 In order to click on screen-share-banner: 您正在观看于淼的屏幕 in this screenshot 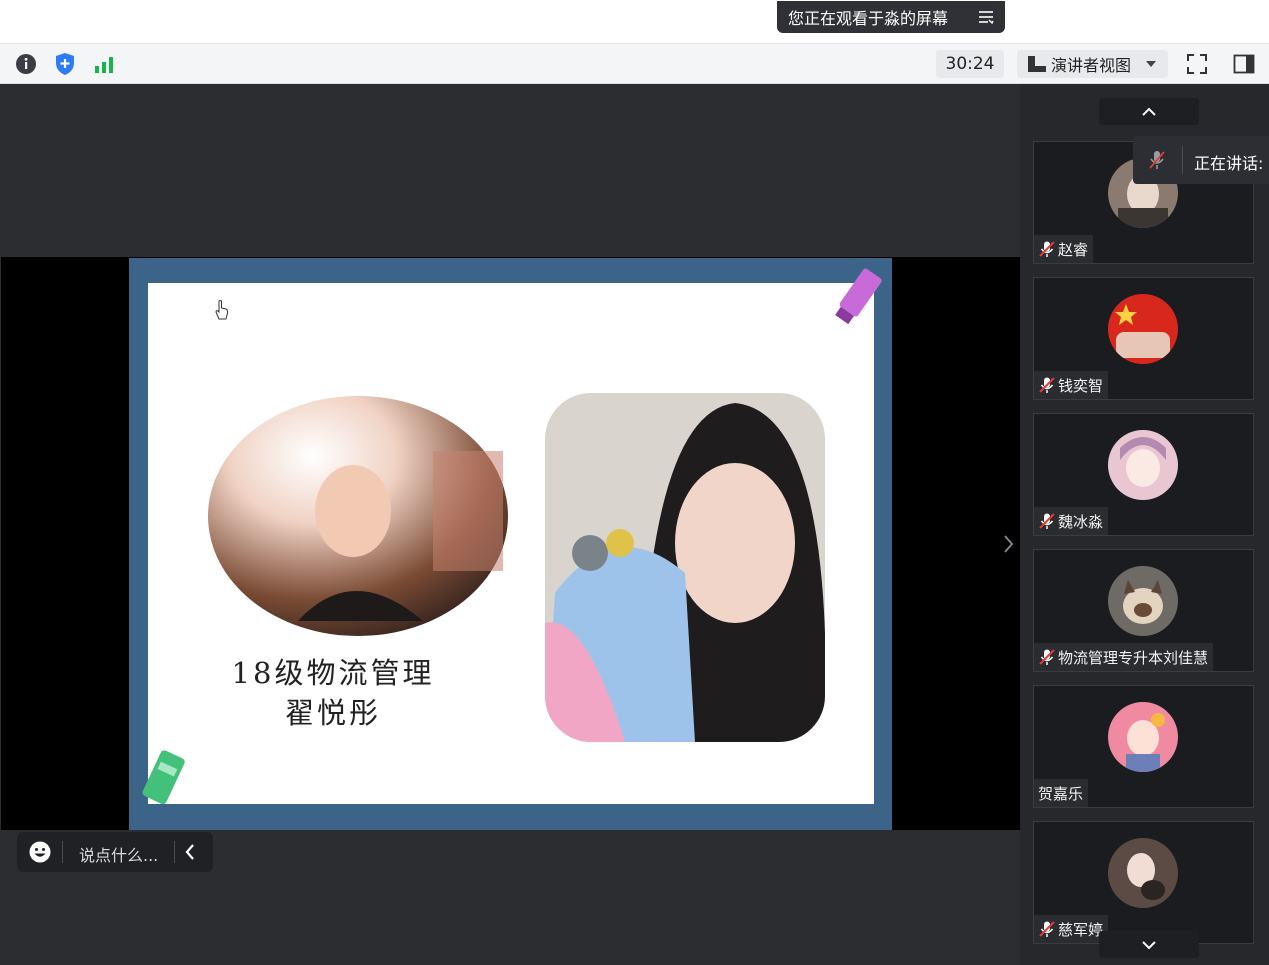, I will do `click(891, 17)`.